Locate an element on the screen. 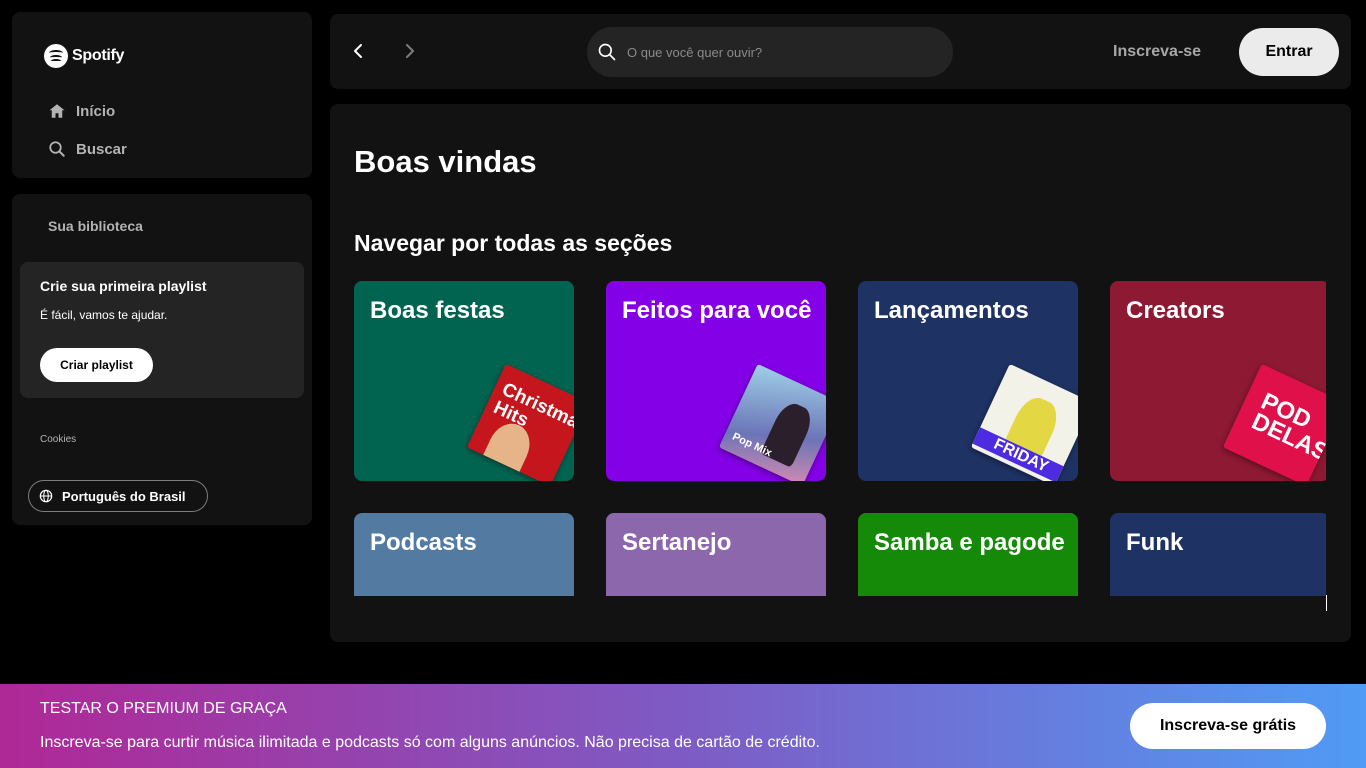 This screenshot has height=768, width=1366. forward-button is located at coordinates (410, 51).